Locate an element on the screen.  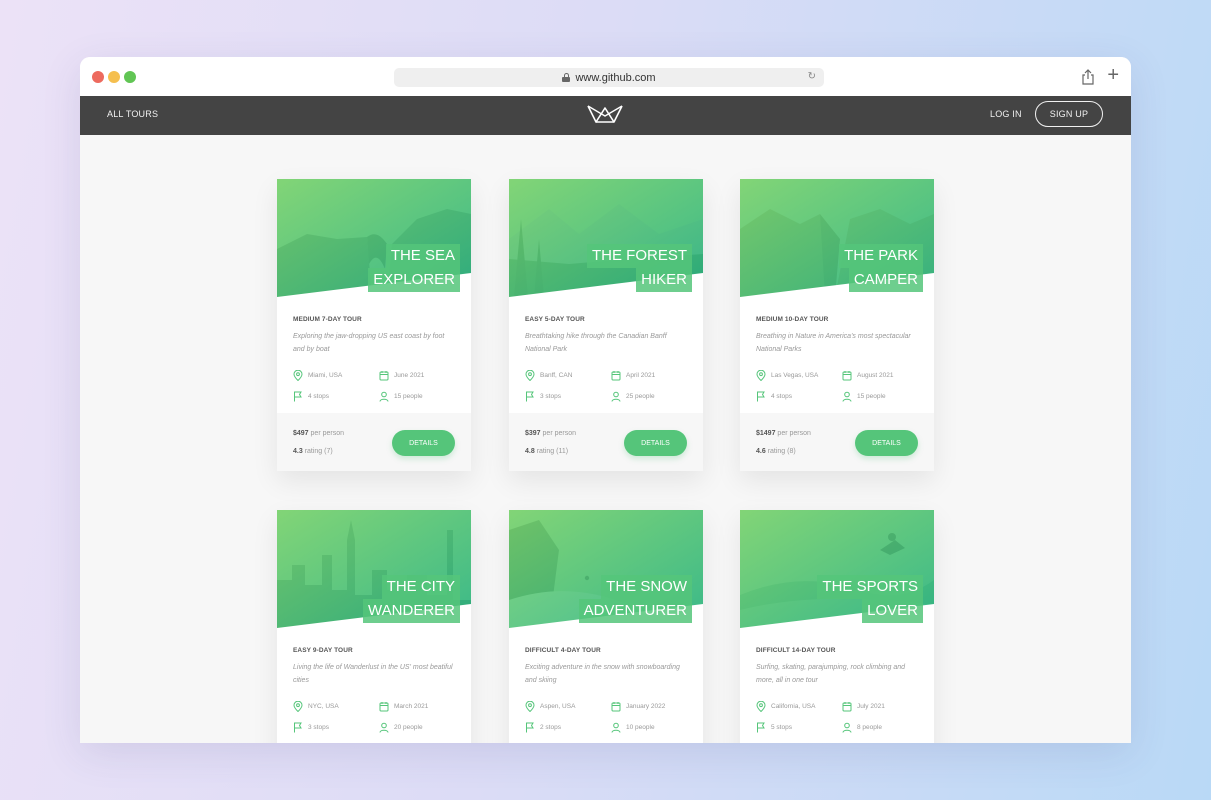
card-title-line1: THE CITY is located at coordinates (420, 587).